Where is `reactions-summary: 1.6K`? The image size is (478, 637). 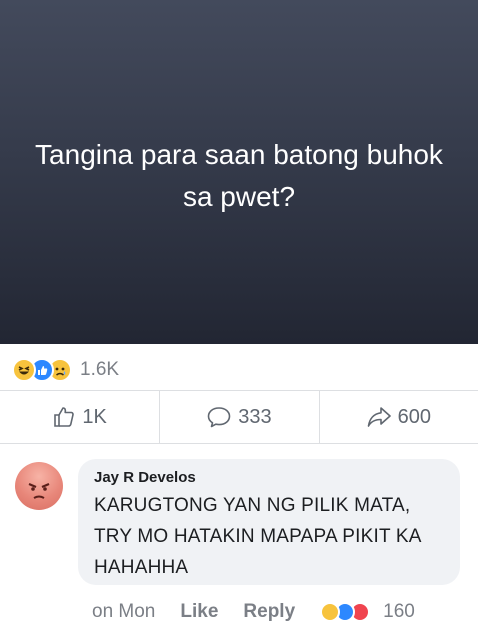 reactions-summary: 1.6K is located at coordinates (65, 370).